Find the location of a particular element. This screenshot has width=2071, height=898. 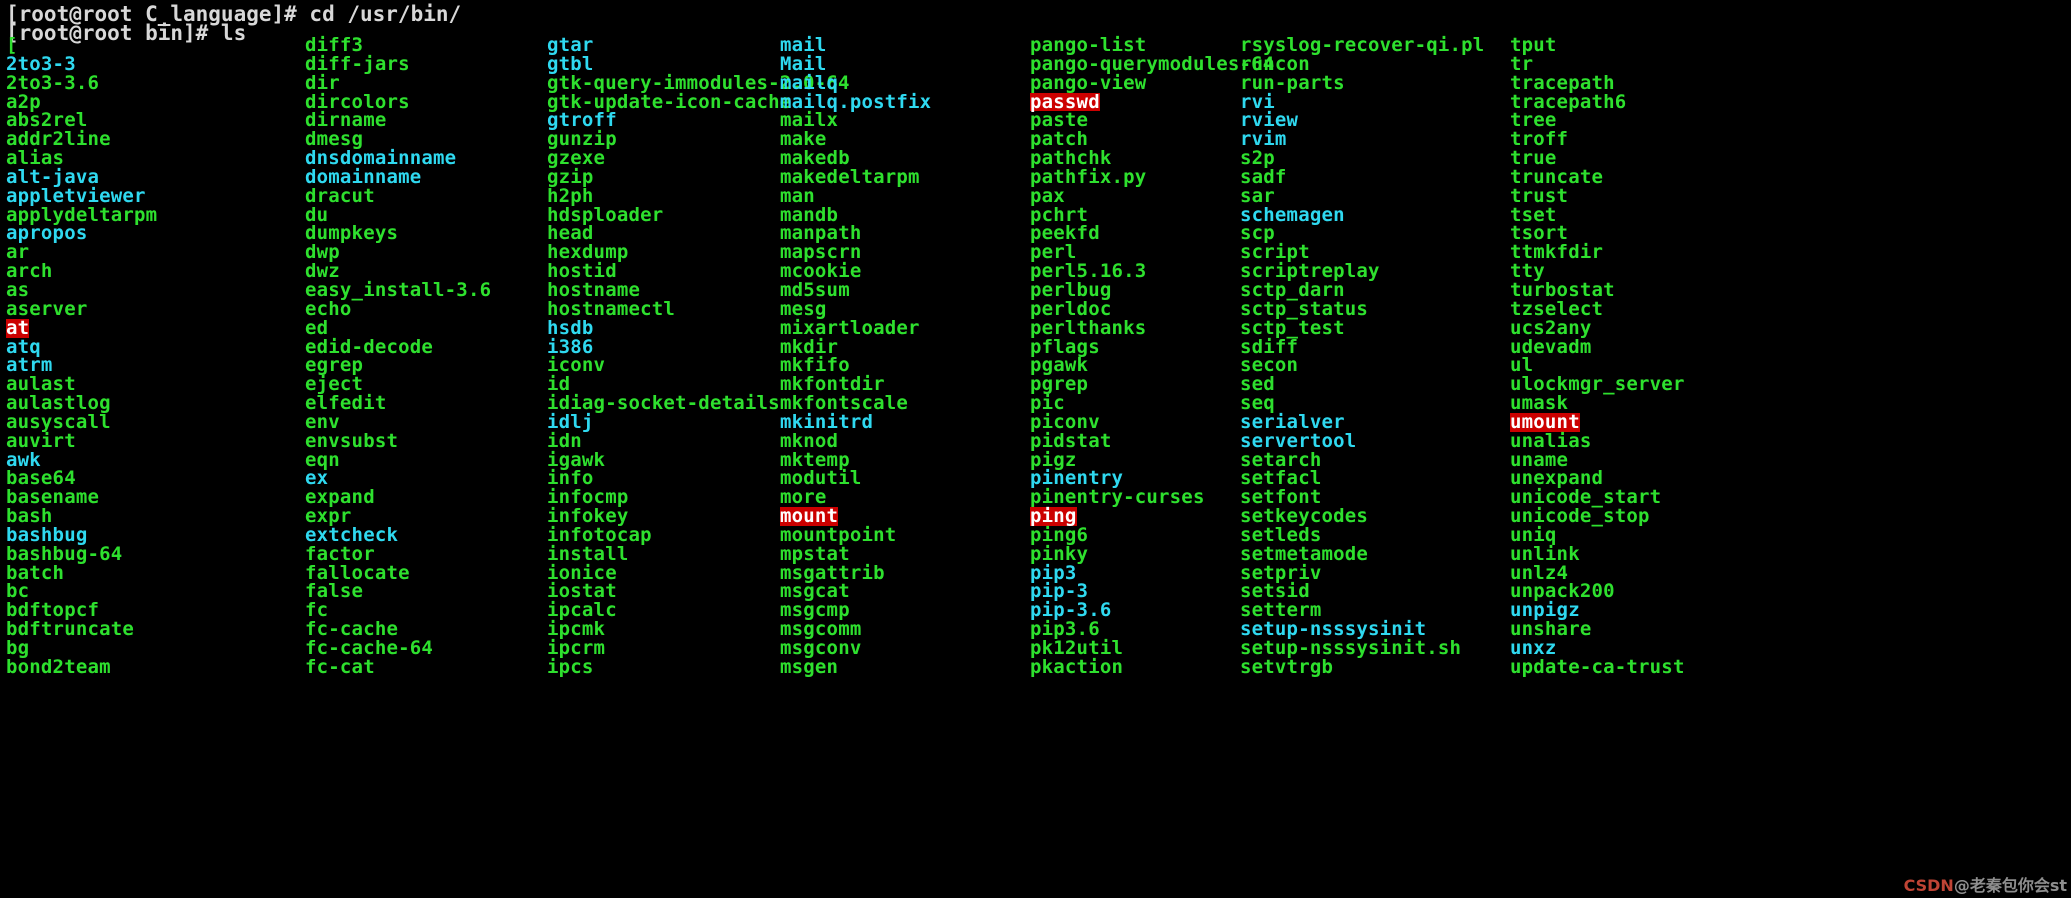

ls-entry: mpstat is located at coordinates (815, 553).